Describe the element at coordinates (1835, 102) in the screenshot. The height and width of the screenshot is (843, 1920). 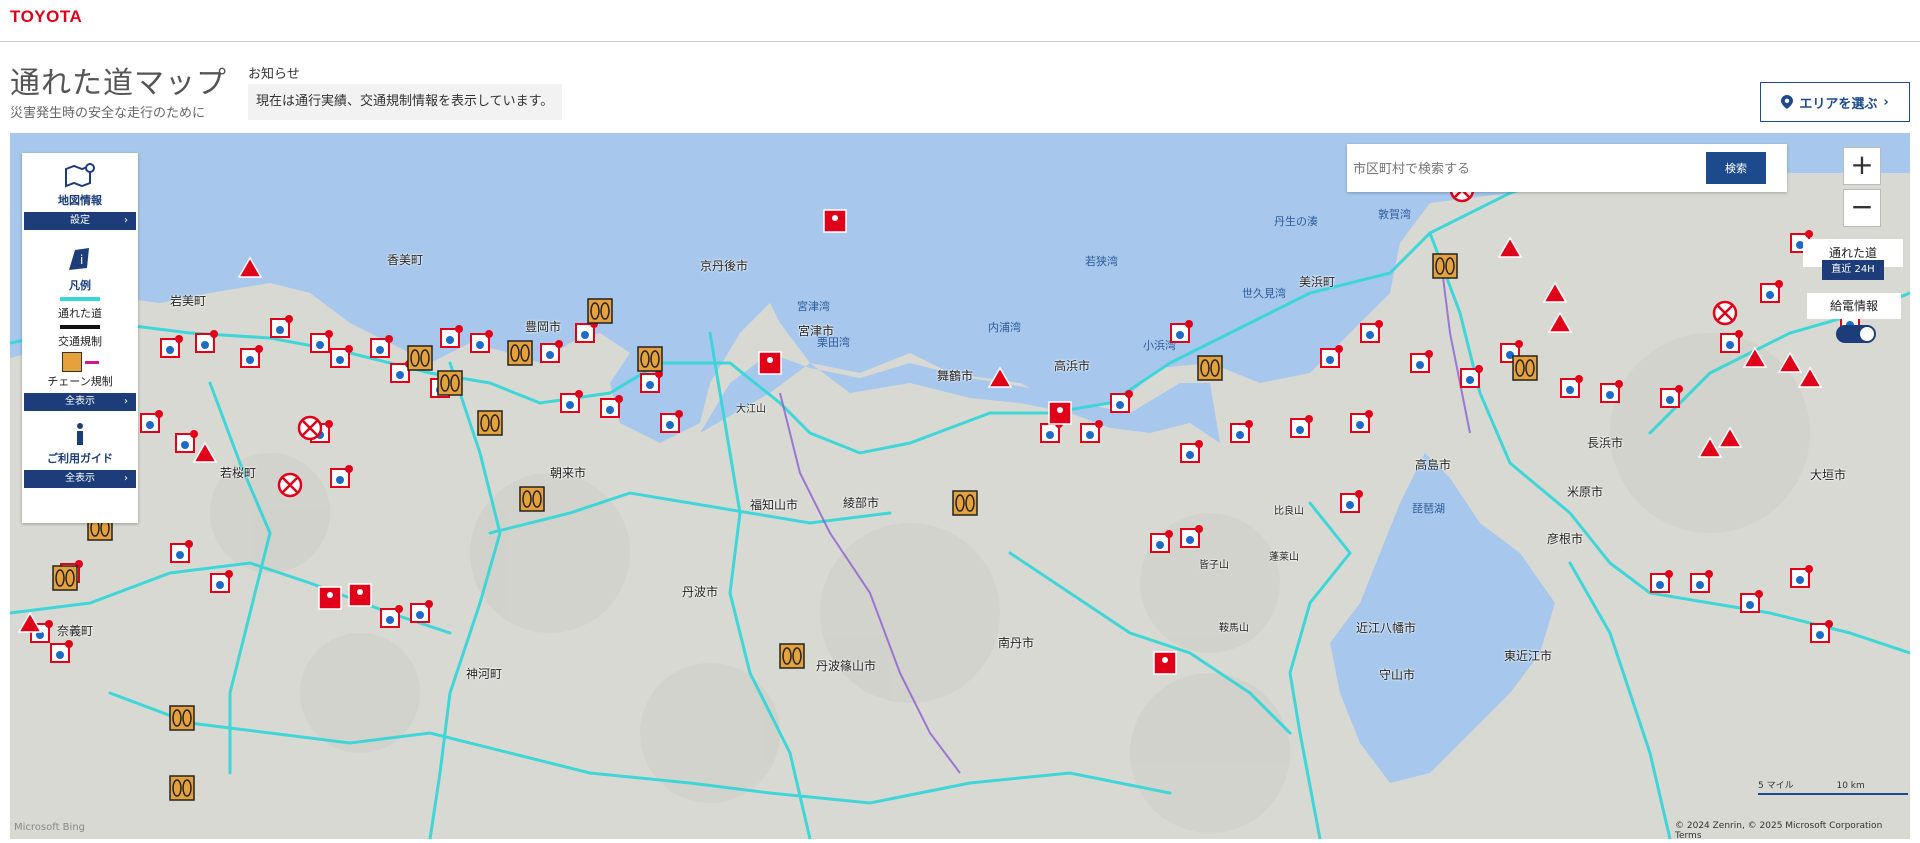
I see `select-area-button: エリアを選ぶ ›` at that location.